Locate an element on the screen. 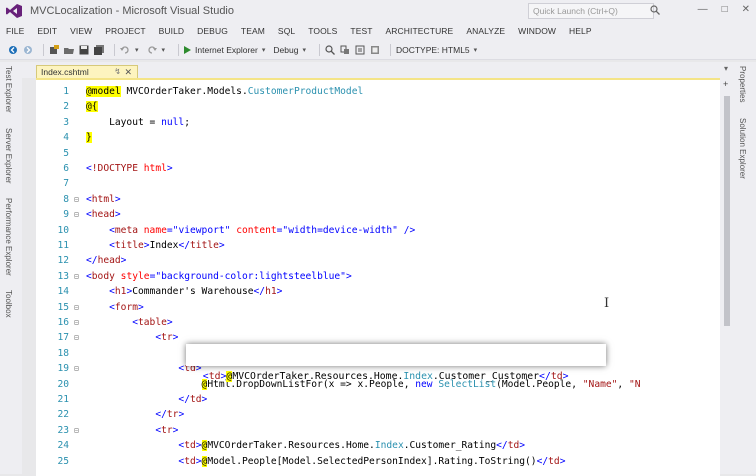  vertical-scrollbar: + is located at coordinates (727, 276).